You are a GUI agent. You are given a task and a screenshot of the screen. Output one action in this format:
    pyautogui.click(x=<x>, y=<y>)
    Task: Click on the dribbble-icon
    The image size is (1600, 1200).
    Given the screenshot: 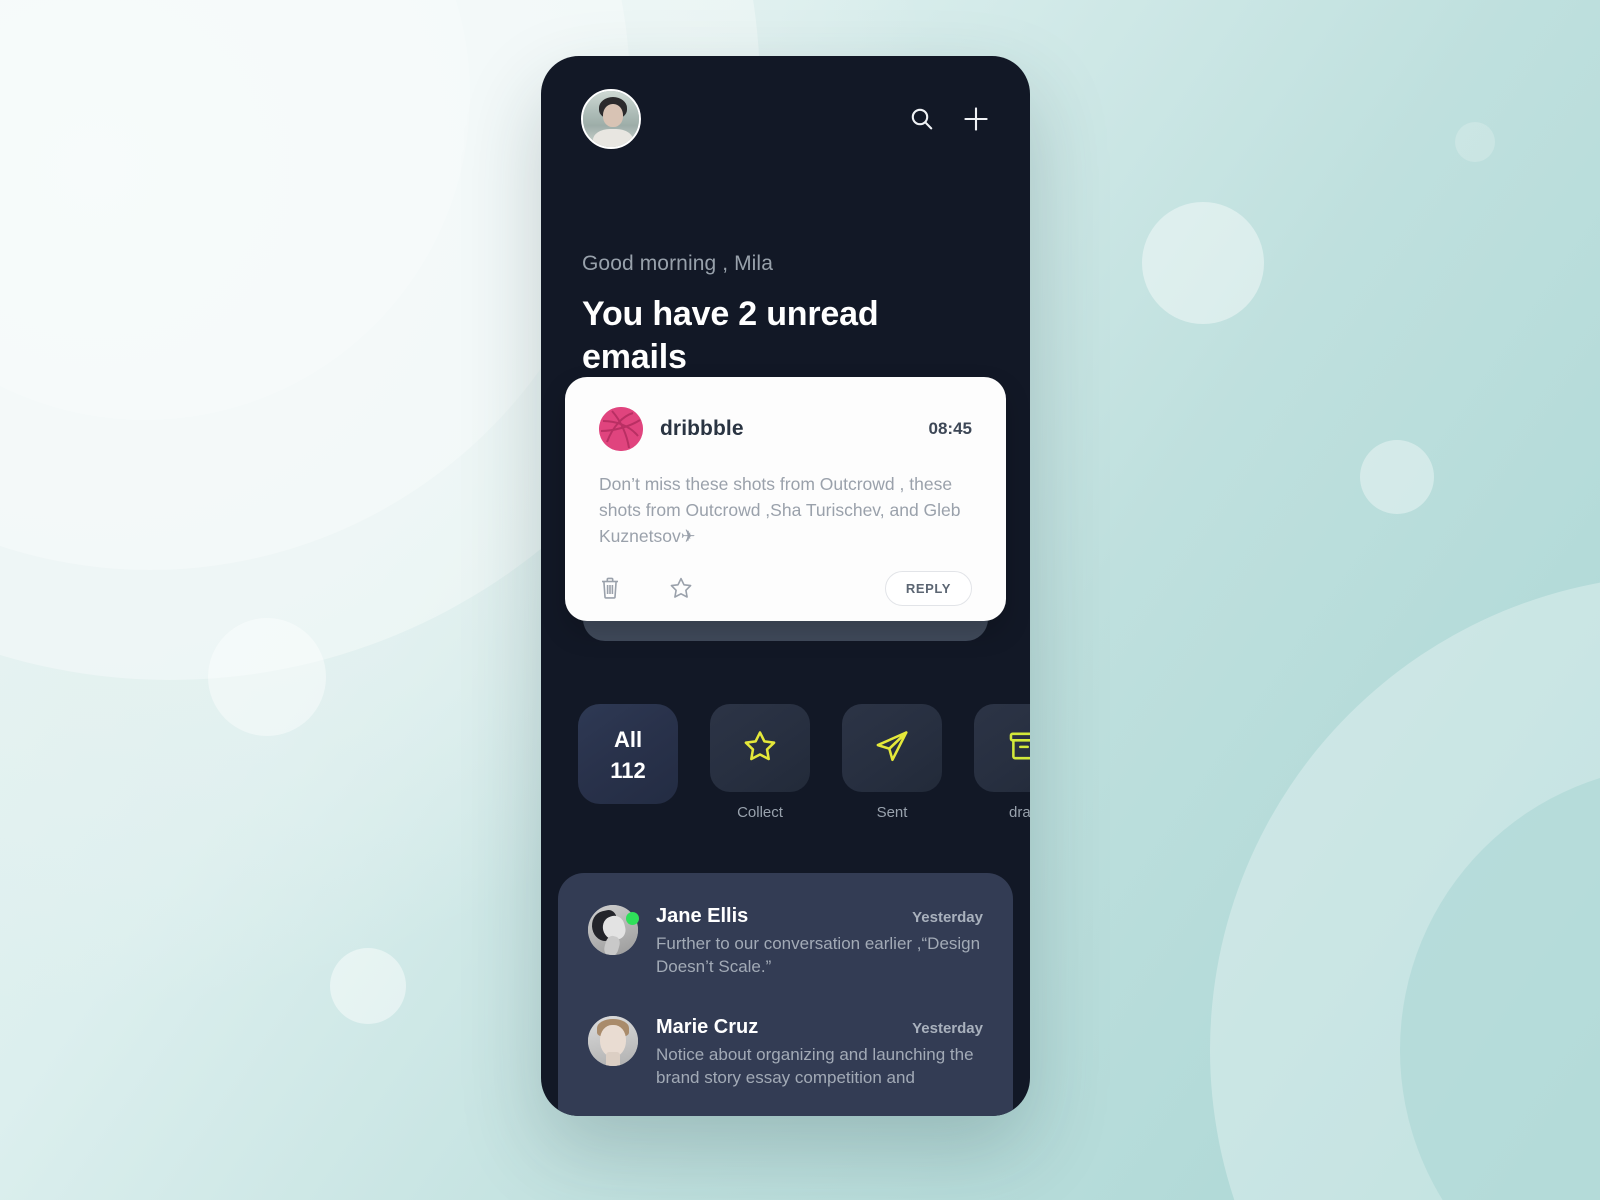 What is the action you would take?
    pyautogui.click(x=621, y=429)
    